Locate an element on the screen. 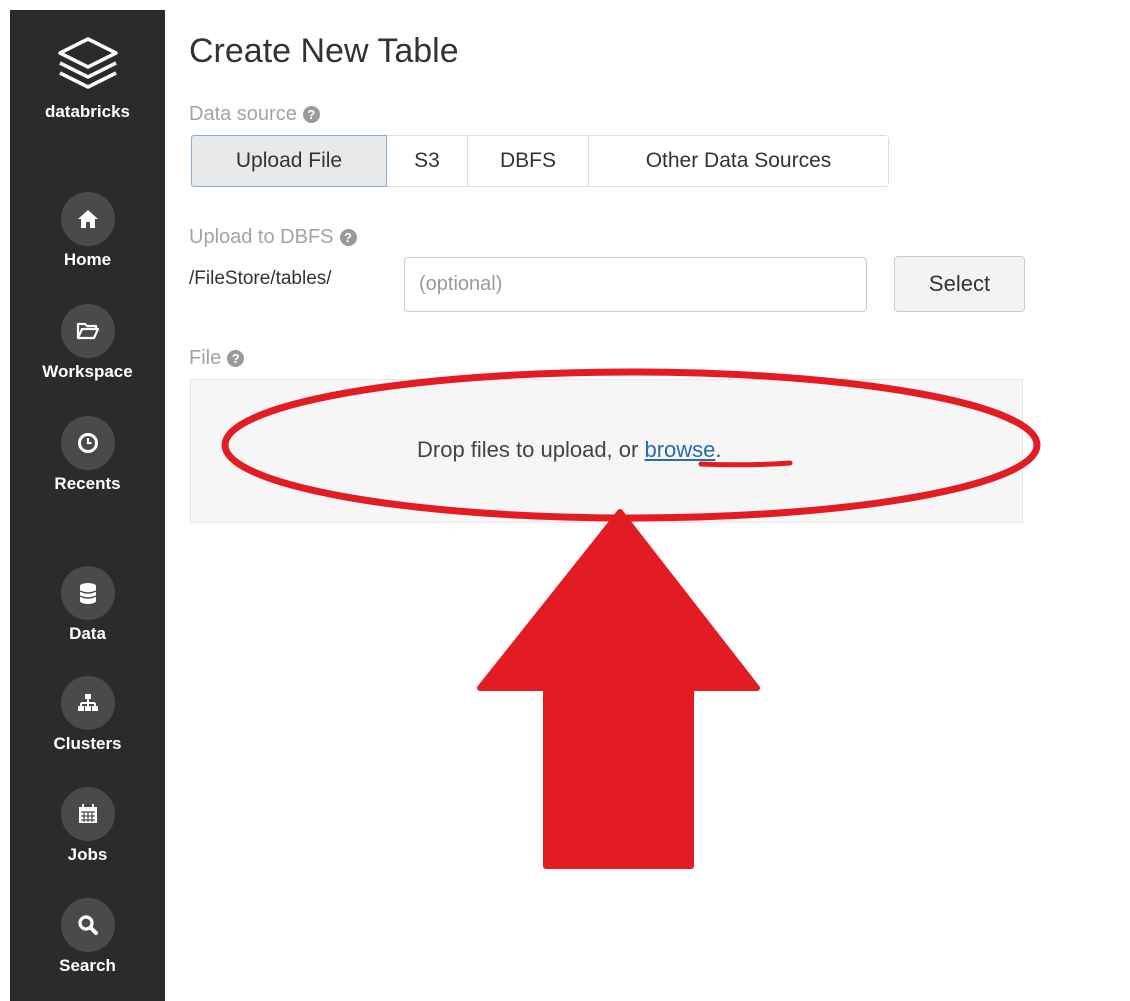 The width and height of the screenshot is (1130, 1001). data-source-tabs: Upload File S3 DBFS Other Data Sources is located at coordinates (540, 161).